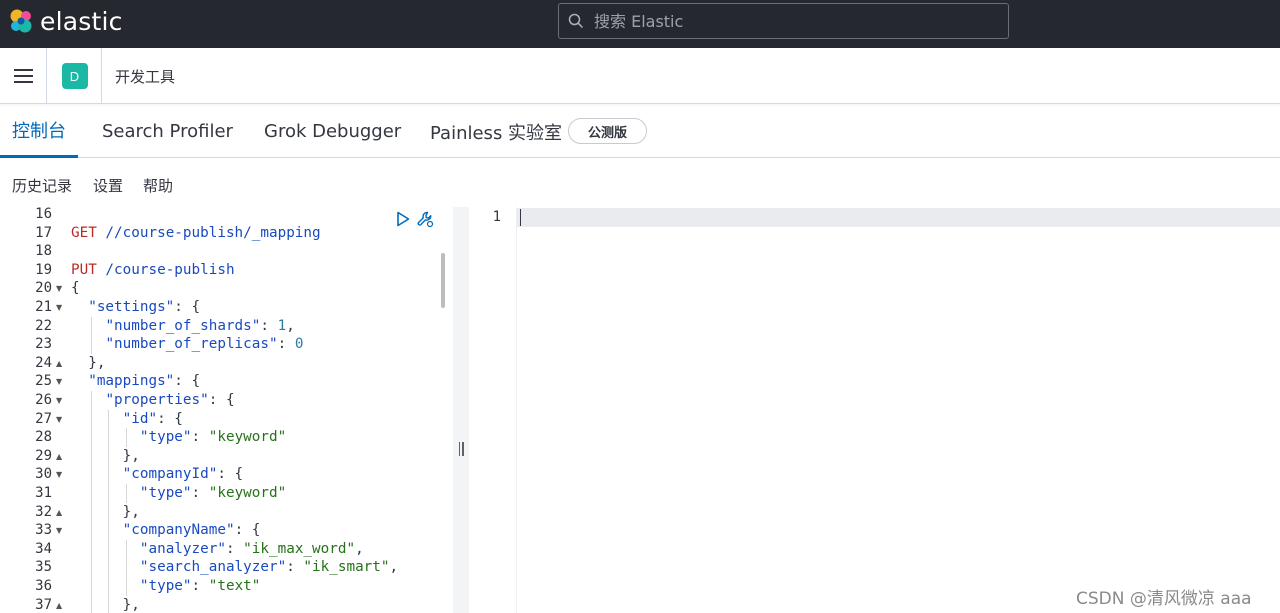  I want to click on line-number: 18, so click(43, 251).